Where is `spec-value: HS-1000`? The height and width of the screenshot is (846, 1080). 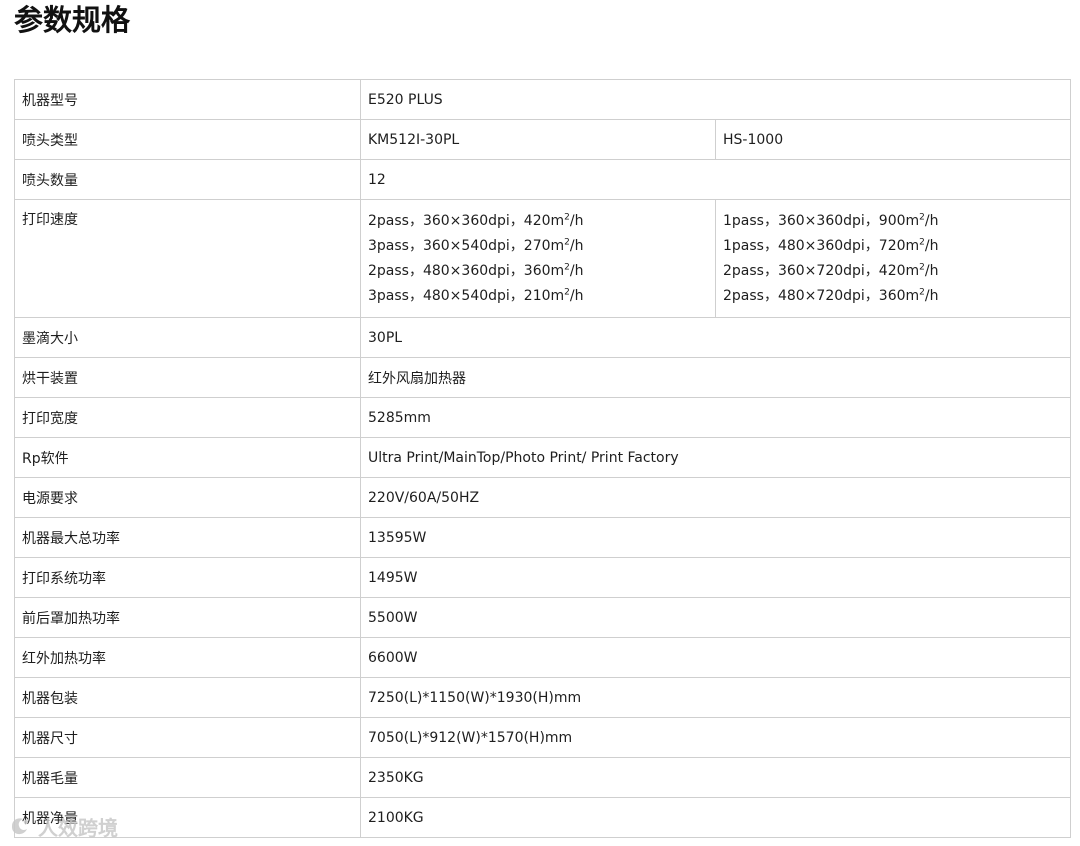
spec-value: HS-1000 is located at coordinates (893, 139).